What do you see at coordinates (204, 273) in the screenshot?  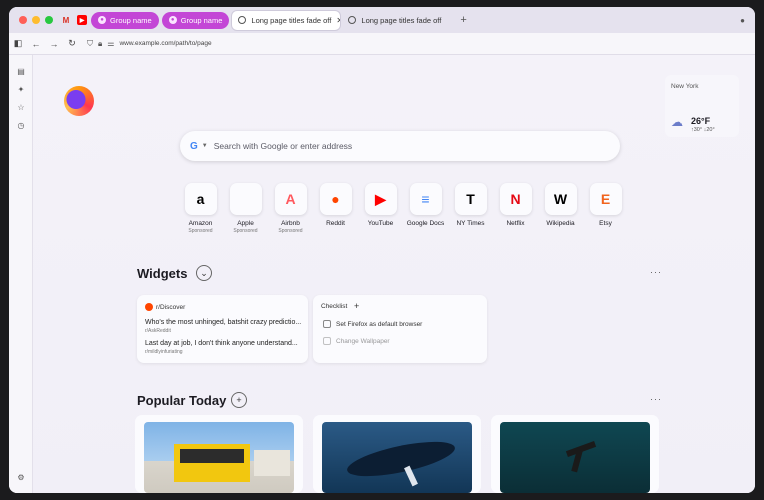 I see `widgets-collapse-button: ⌄` at bounding box center [204, 273].